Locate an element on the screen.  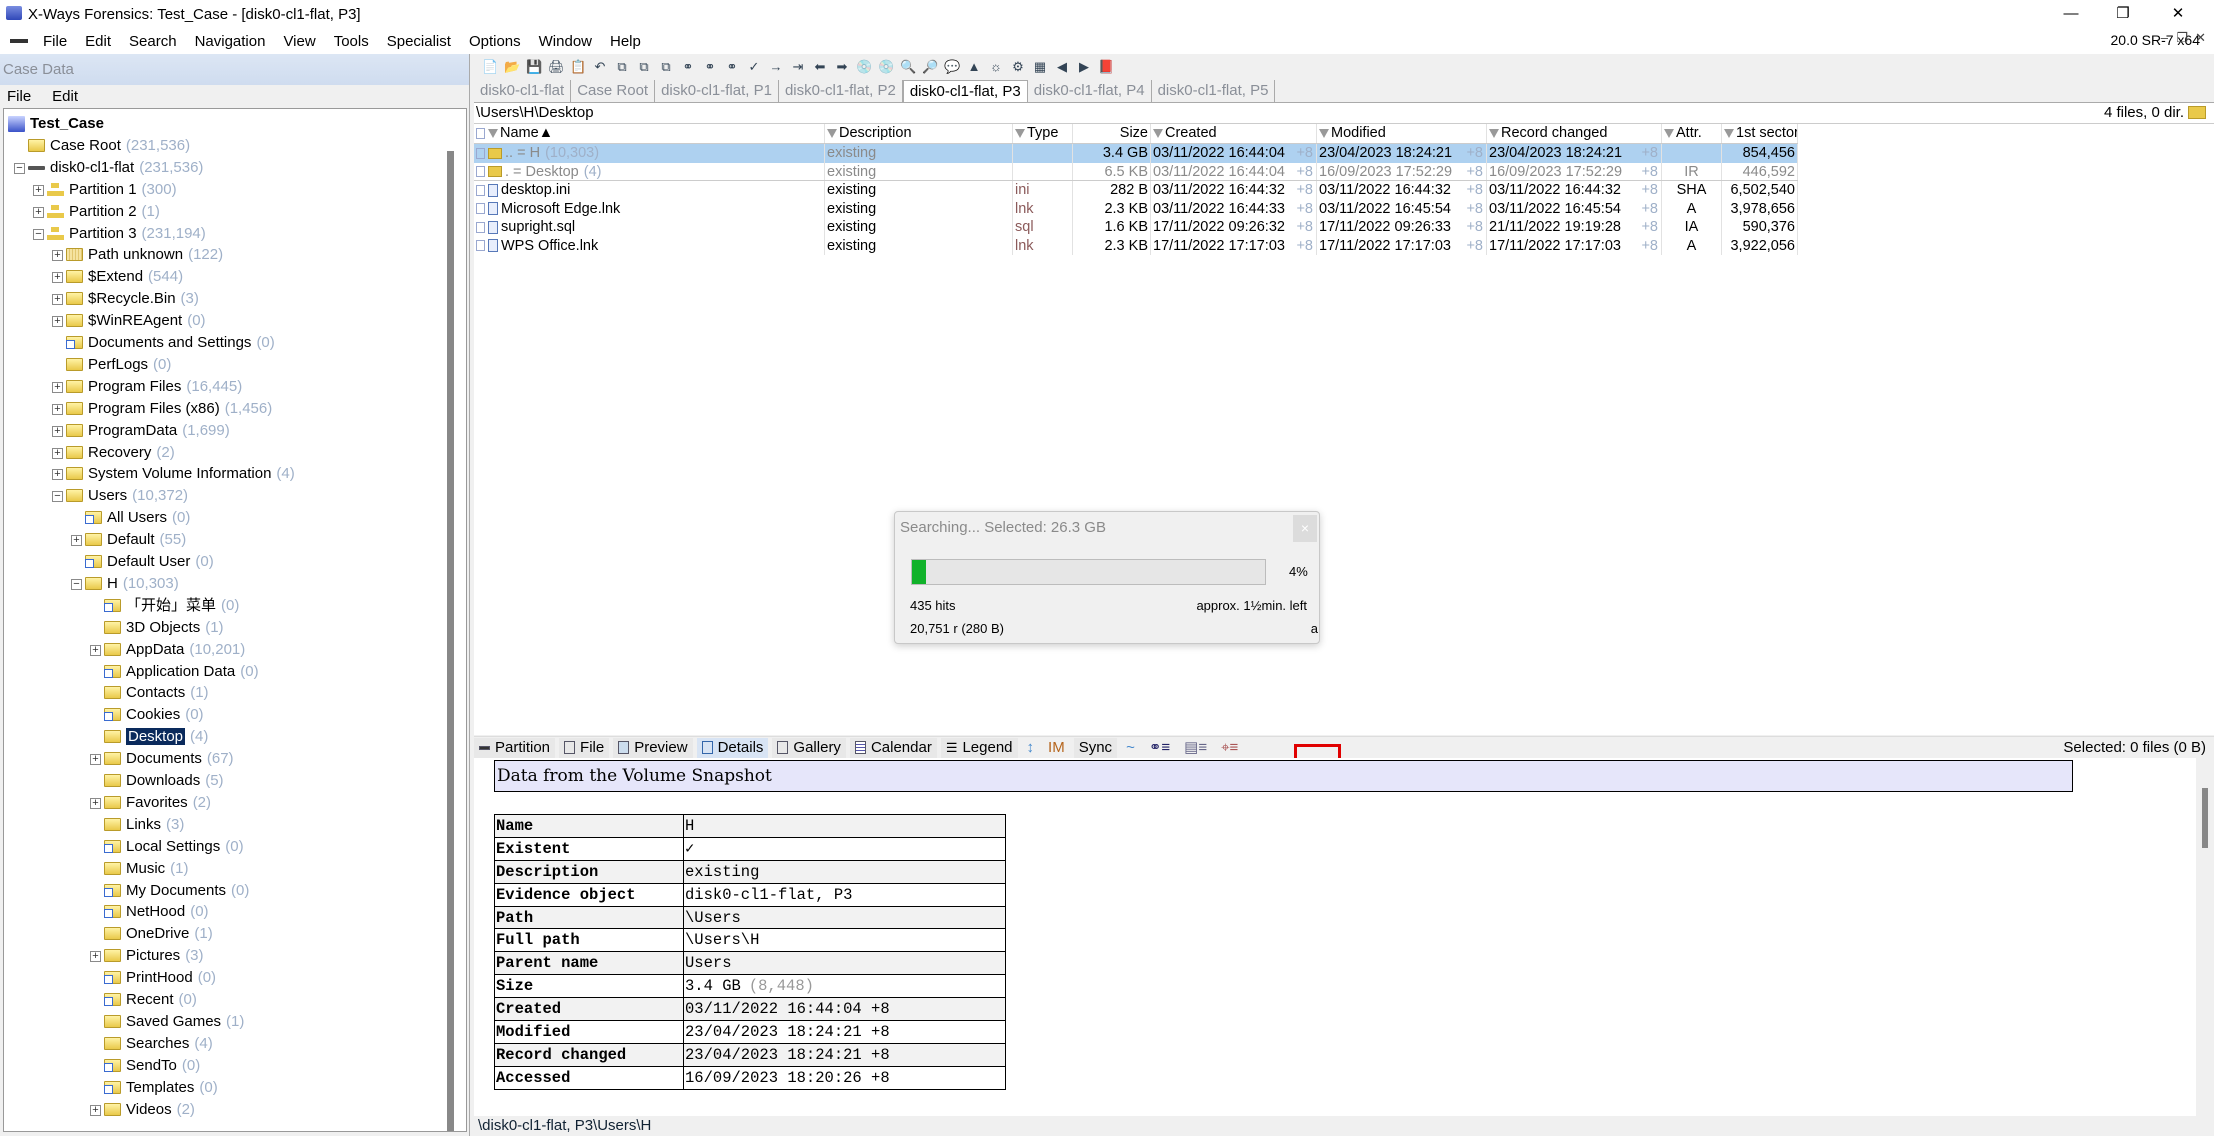
tree-item: PerfLogs (0) is located at coordinates (224, 365).